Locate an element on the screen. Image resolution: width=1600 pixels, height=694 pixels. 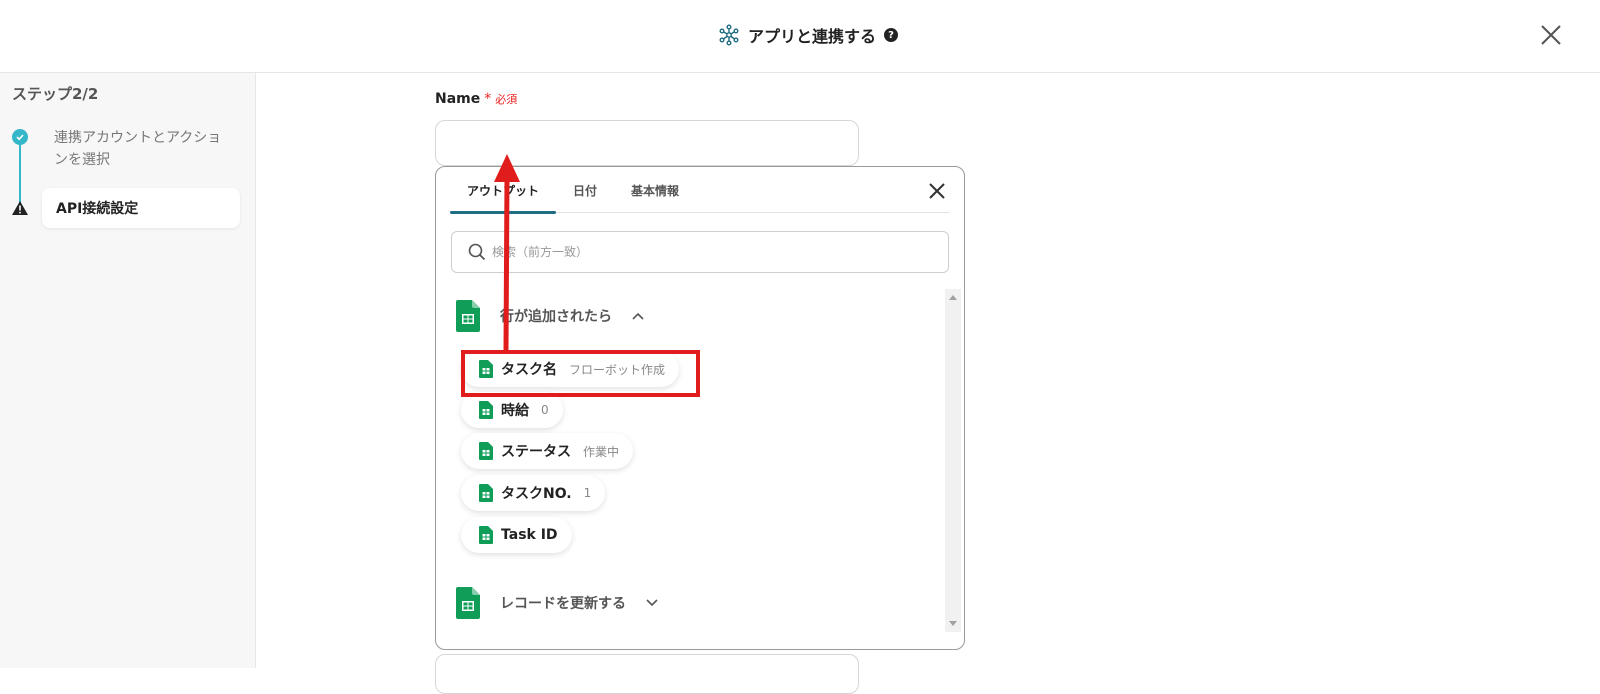
next-field-input is located at coordinates (647, 674).